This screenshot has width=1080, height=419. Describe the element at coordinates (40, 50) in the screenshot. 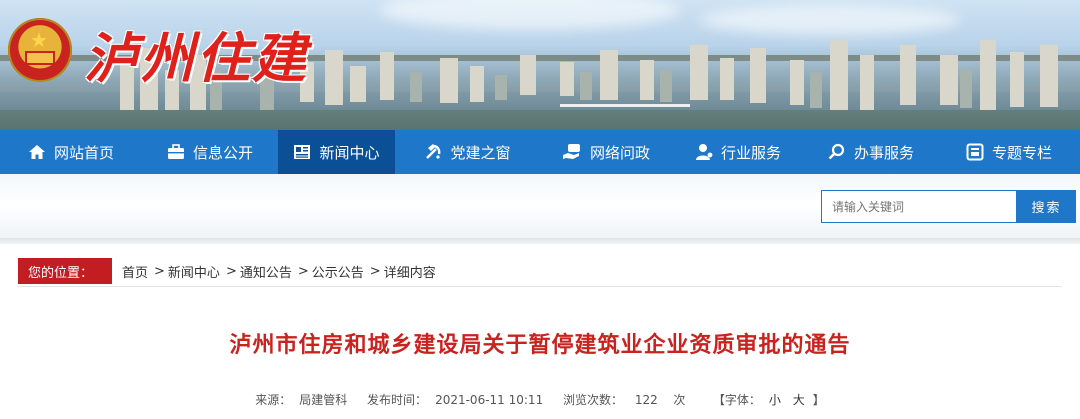

I see `national-emblem-icon: ★` at that location.